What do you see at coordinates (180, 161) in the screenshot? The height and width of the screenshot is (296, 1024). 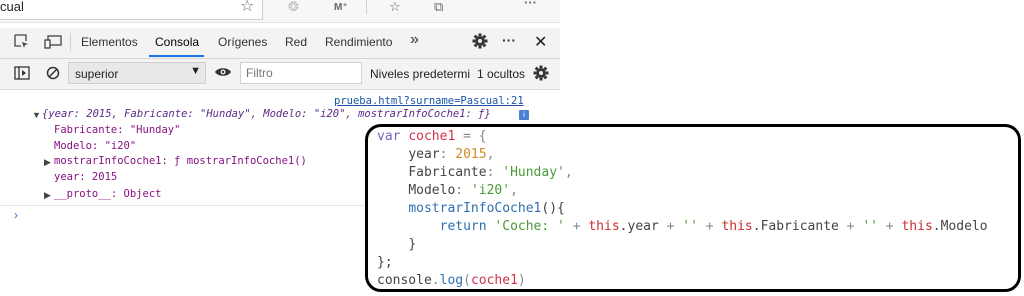 I see `property-mostrarinfocoche1: mostrarInfoCoche1: ƒ mostrarInfoCoche1()` at bounding box center [180, 161].